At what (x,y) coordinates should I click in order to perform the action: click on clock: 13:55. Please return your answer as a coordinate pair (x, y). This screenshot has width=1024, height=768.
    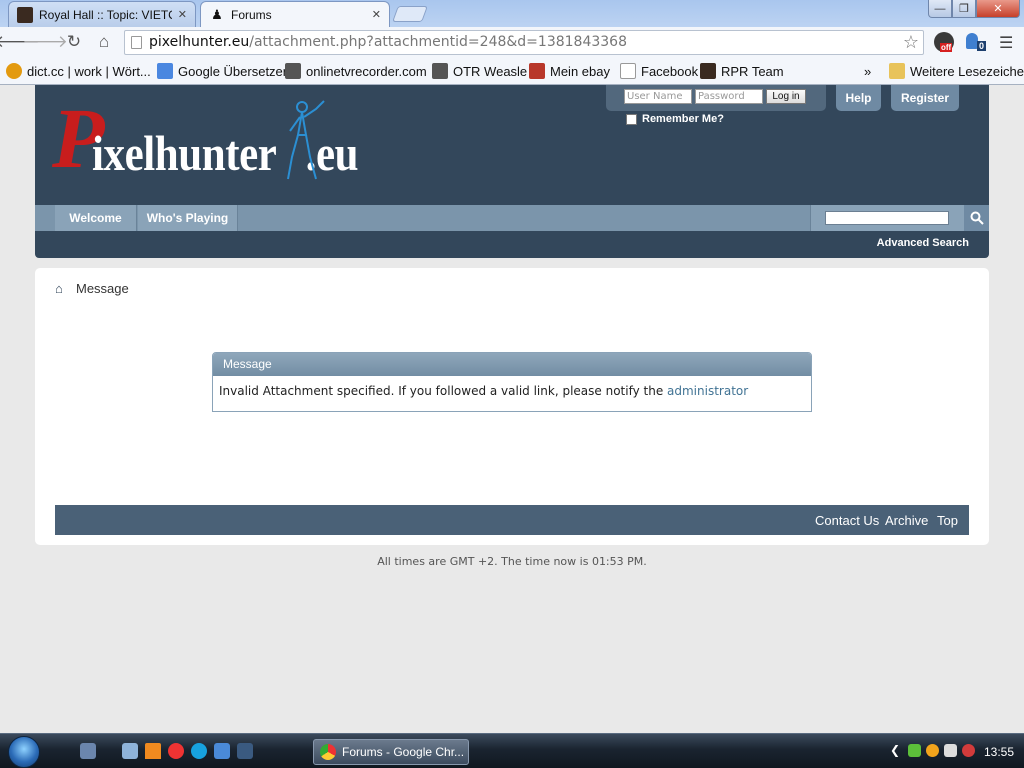
    Looking at the image, I should click on (999, 752).